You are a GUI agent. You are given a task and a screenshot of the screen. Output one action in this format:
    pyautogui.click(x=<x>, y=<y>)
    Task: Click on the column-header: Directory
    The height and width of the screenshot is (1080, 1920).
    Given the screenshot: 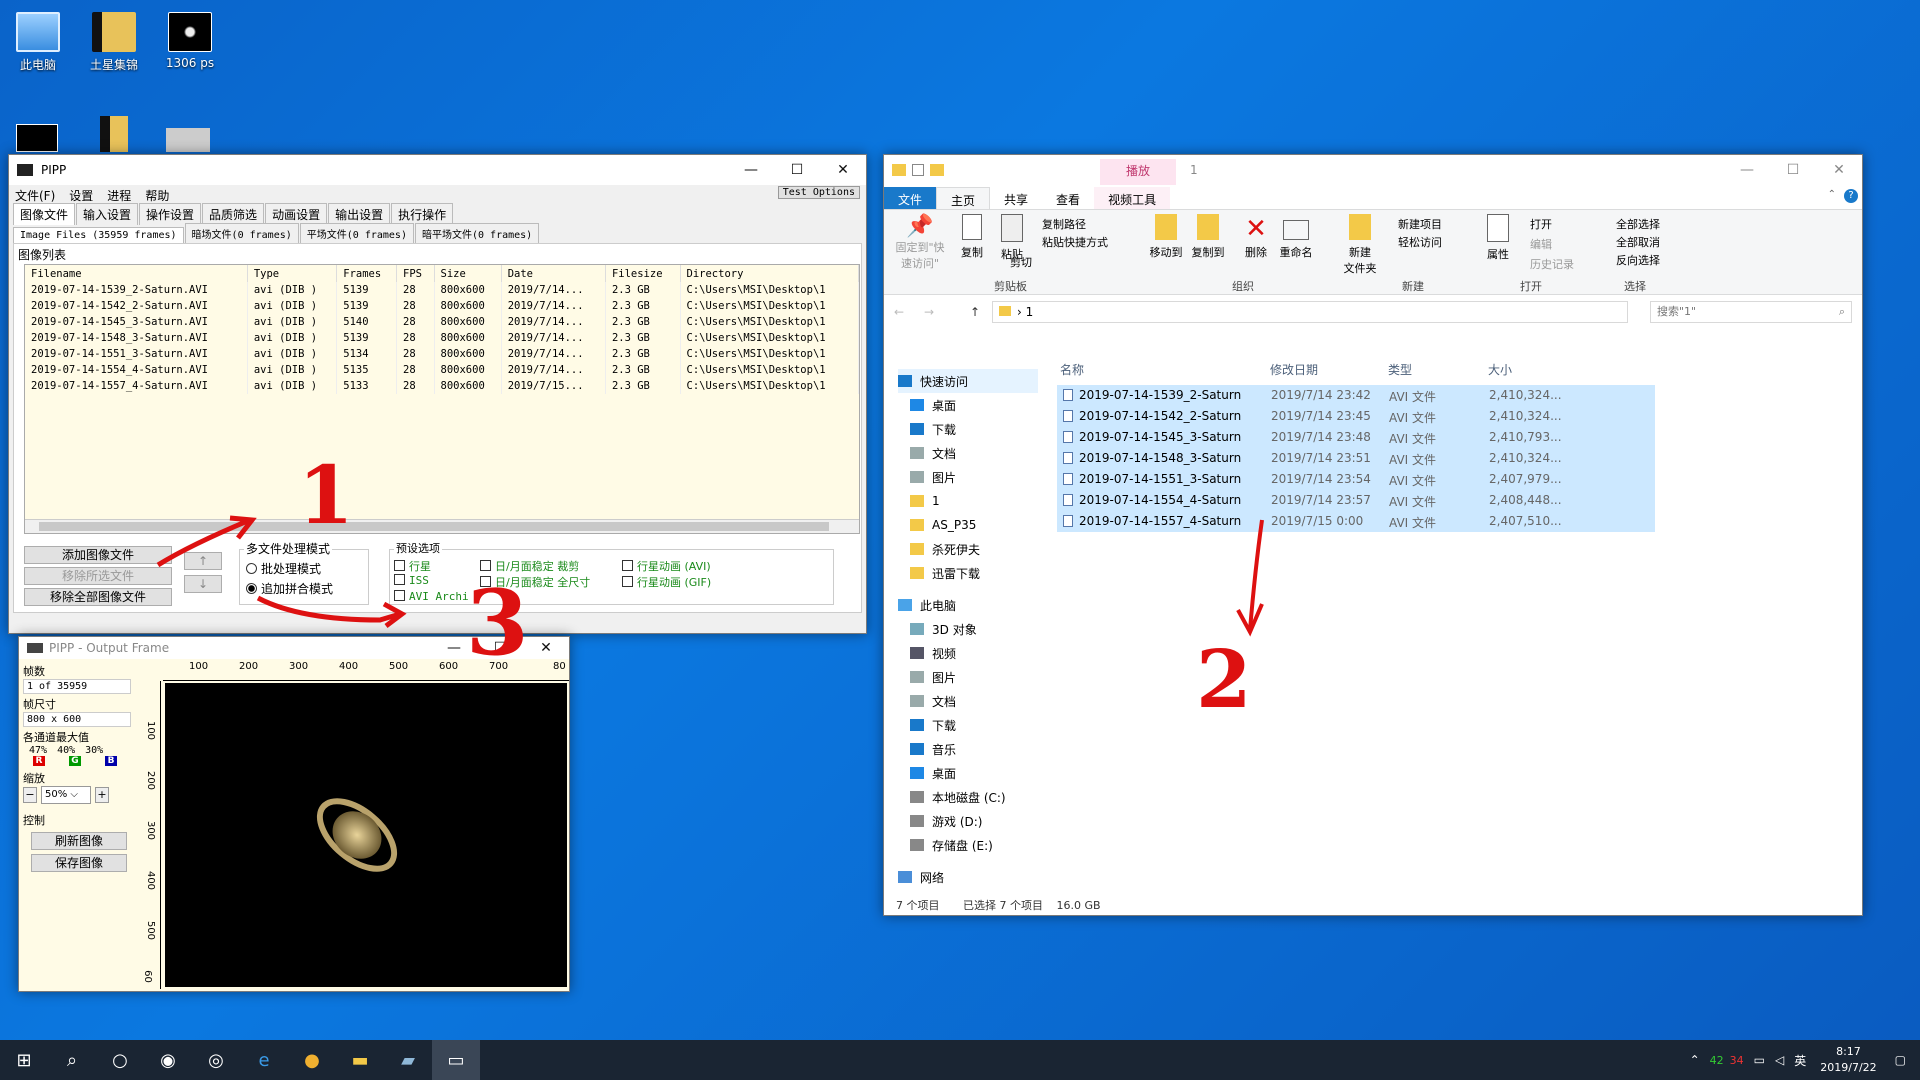 What is the action you would take?
    pyautogui.click(x=769, y=273)
    